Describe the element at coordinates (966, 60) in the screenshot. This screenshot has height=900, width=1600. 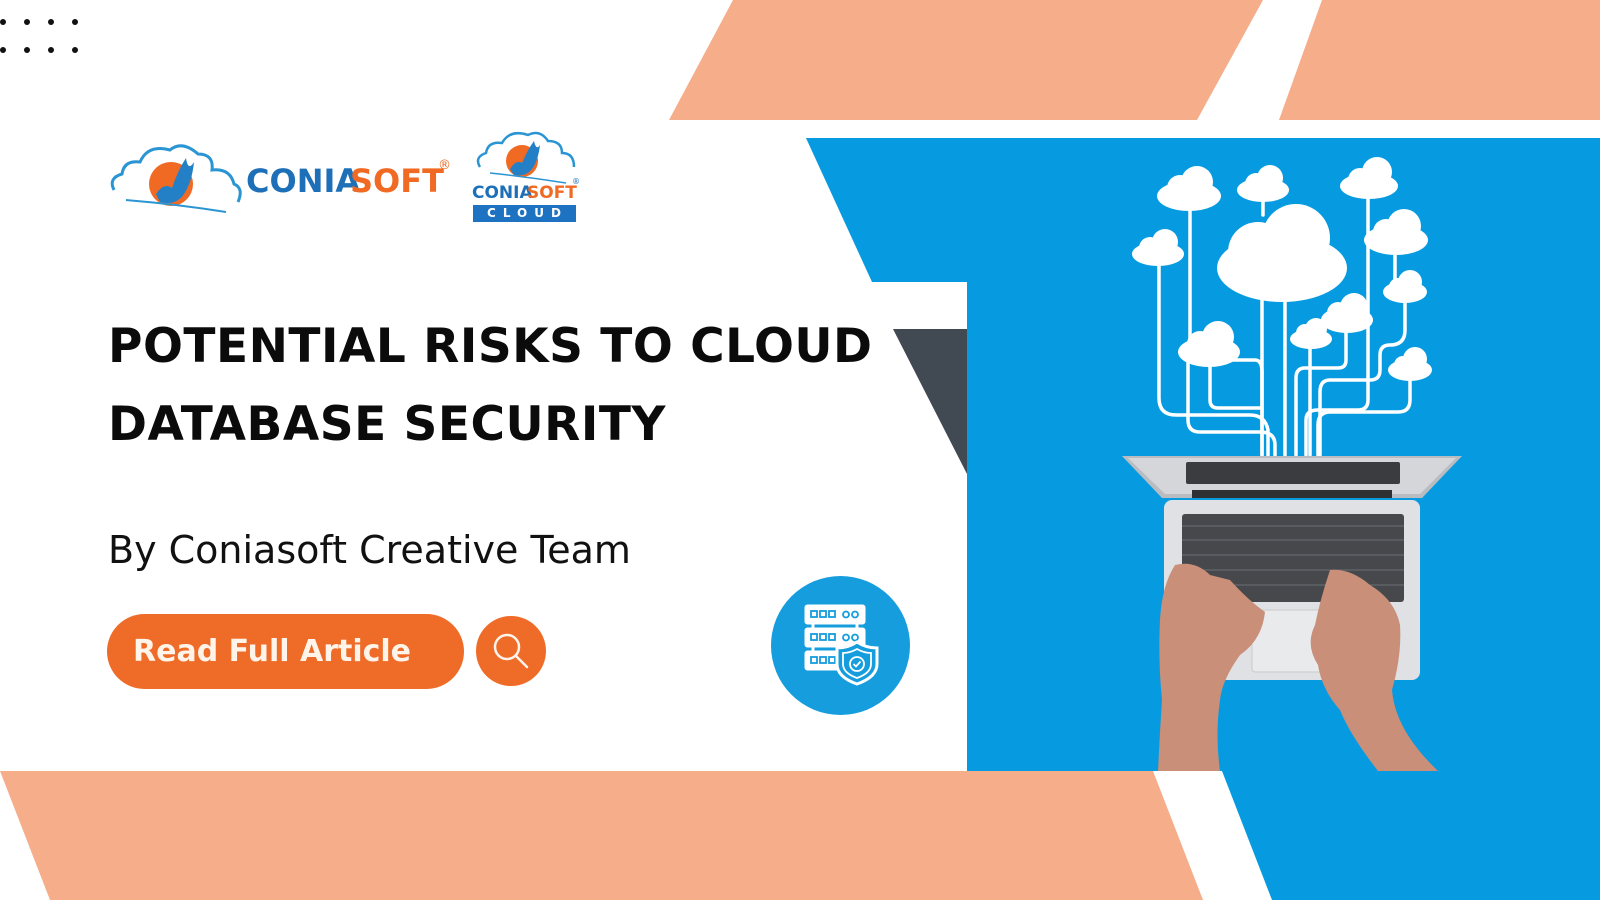
I see `top-peach-band-left` at that location.